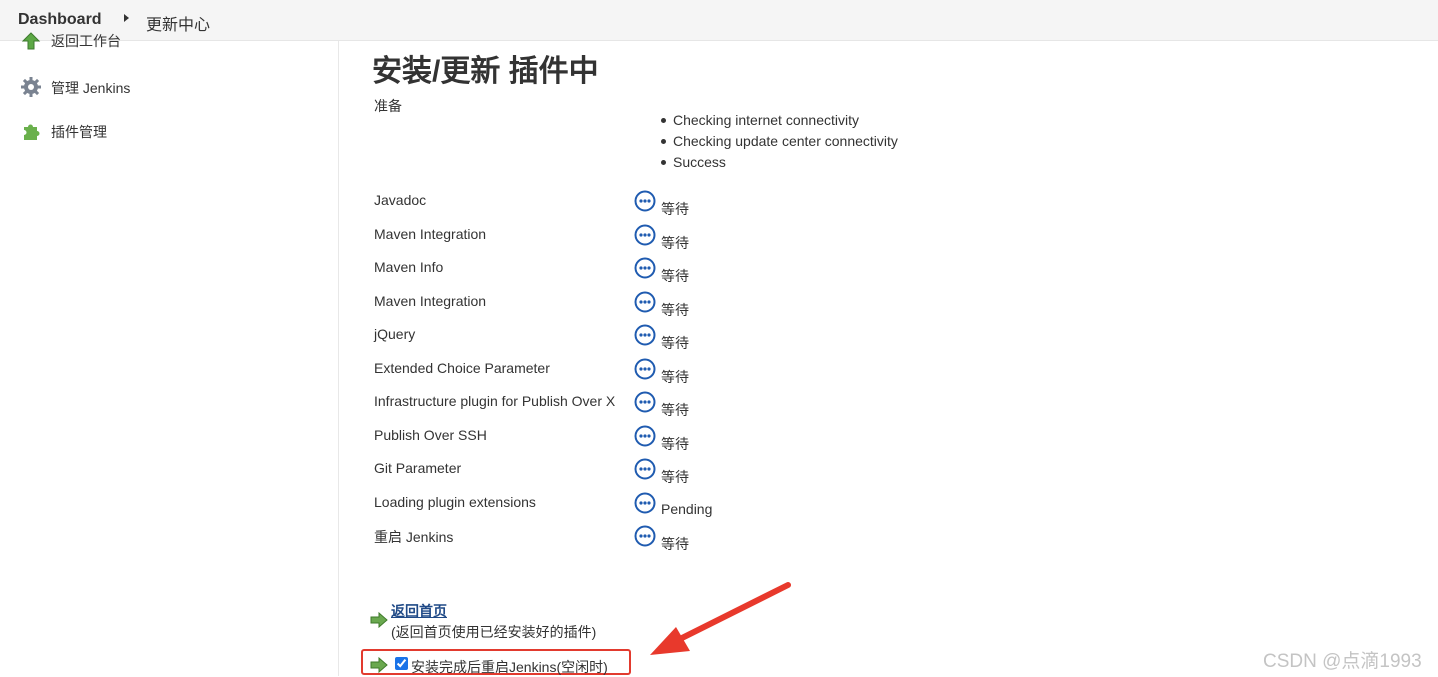 This screenshot has height=677, width=1438. Describe the element at coordinates (388, 106) in the screenshot. I see `prepare-label: 准备` at that location.